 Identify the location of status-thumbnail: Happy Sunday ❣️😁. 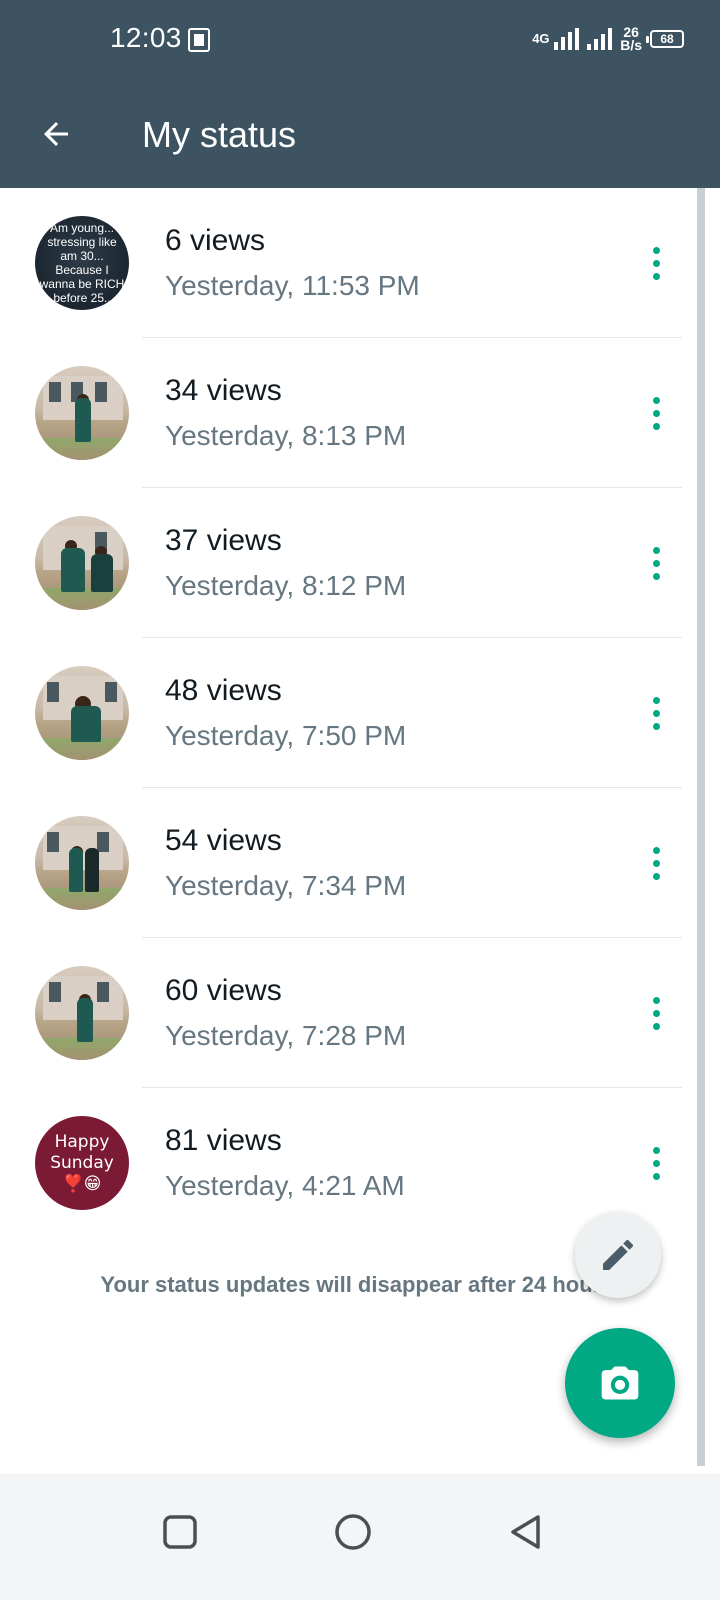
(82, 1163).